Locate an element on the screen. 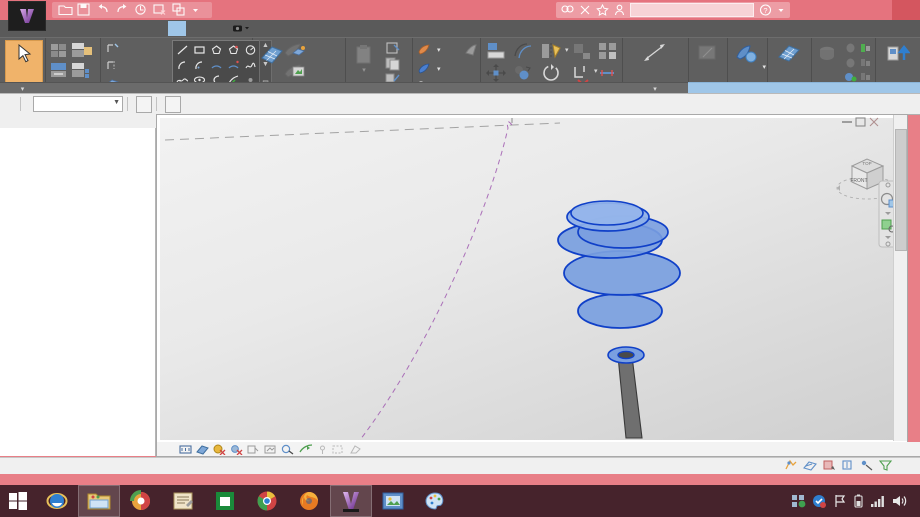  tab-modify-form is located at coordinates (177, 28).